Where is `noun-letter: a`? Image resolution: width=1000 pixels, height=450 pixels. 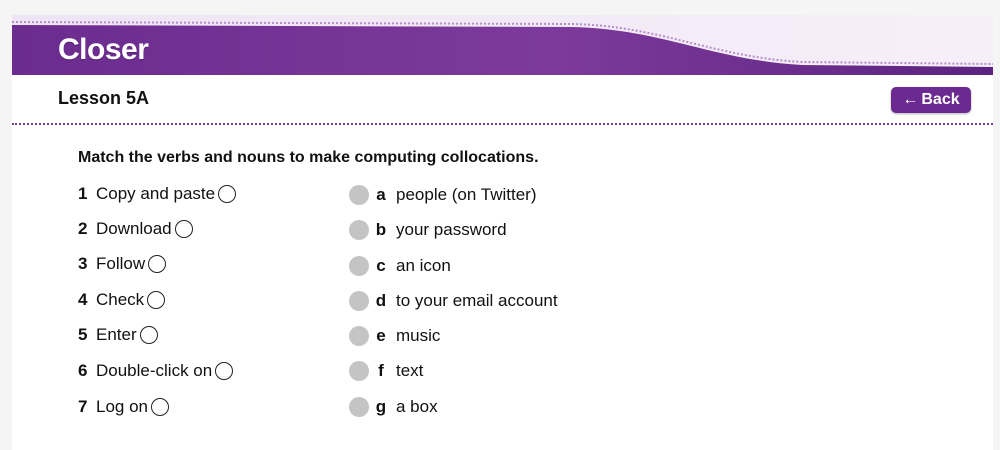
noun-letter: a is located at coordinates (381, 194).